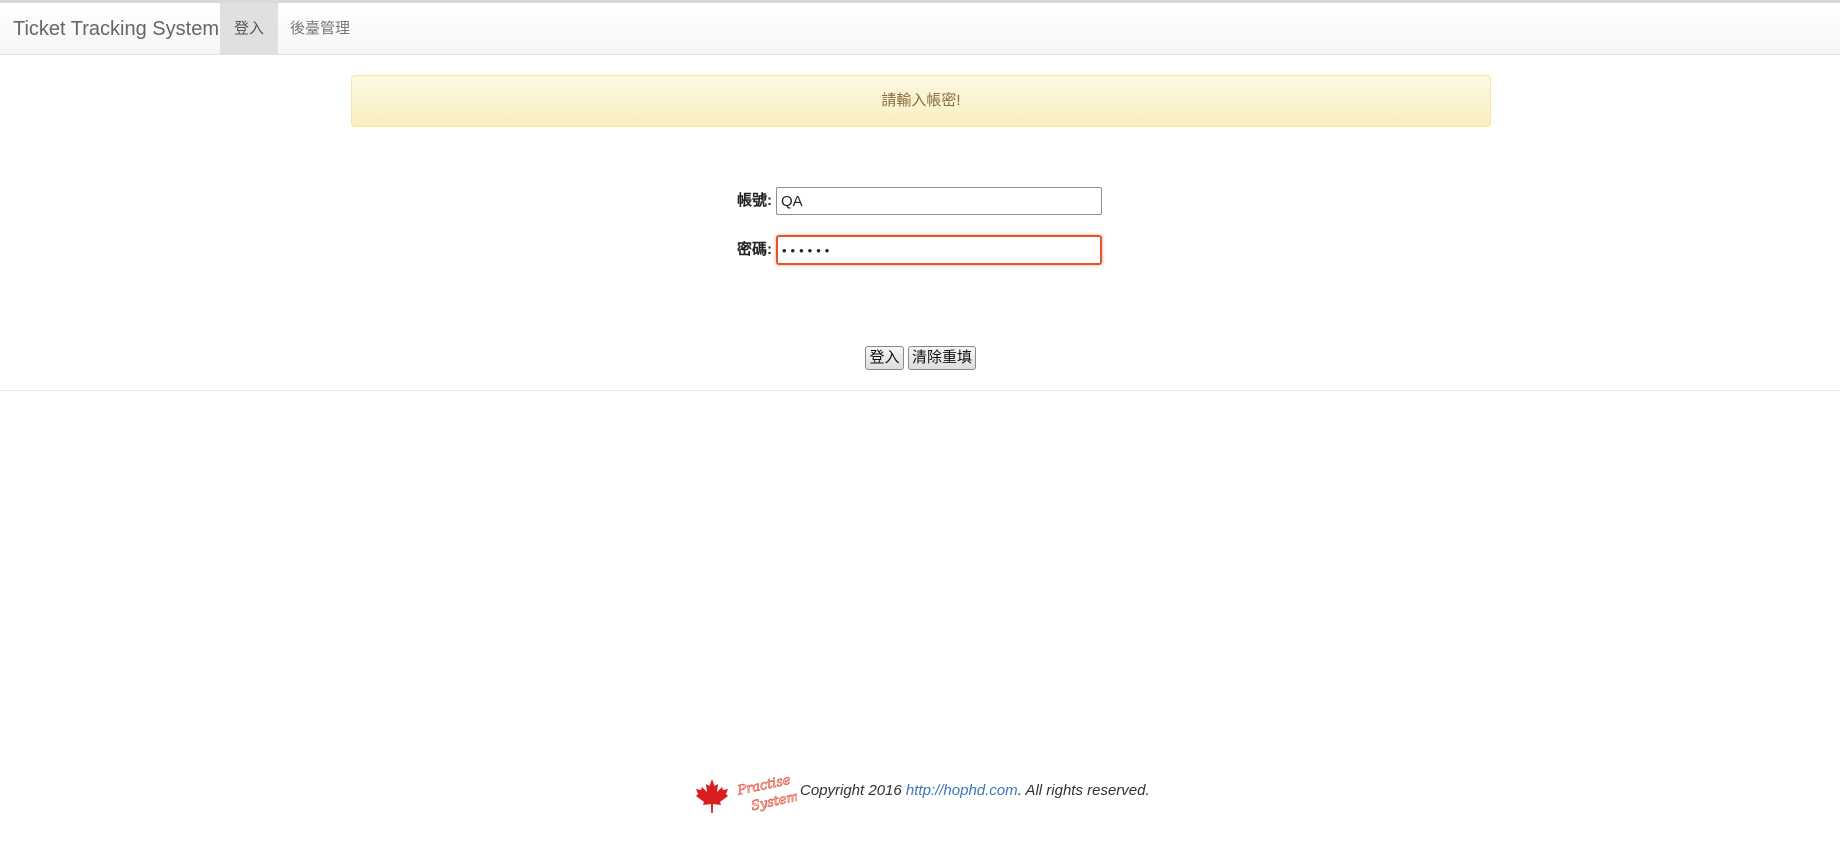 The height and width of the screenshot is (844, 1840). What do you see at coordinates (320, 29) in the screenshot?
I see `nav-item-admin: 後臺管理` at bounding box center [320, 29].